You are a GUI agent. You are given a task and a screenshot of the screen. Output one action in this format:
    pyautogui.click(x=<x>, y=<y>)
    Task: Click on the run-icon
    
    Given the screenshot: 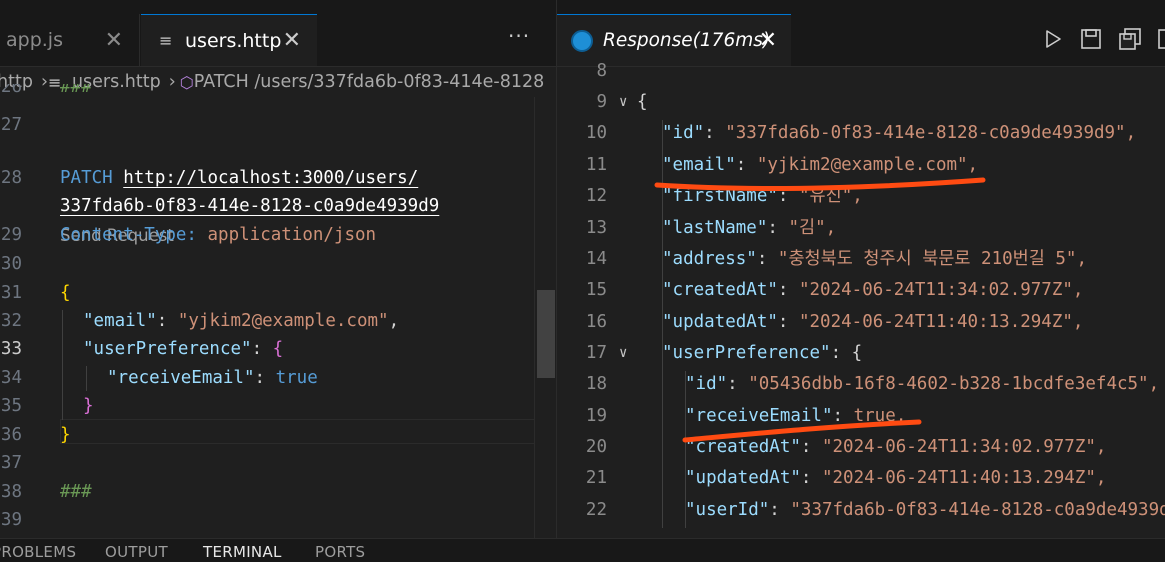 What is the action you would take?
    pyautogui.click(x=1053, y=39)
    